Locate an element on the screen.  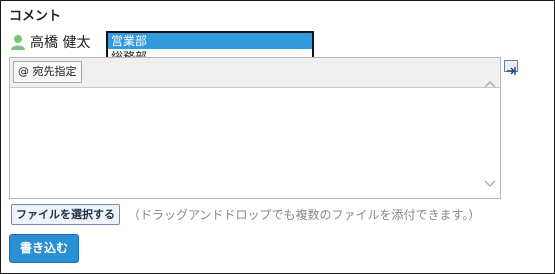
user-info: 高橋 健太 is located at coordinates (50, 42).